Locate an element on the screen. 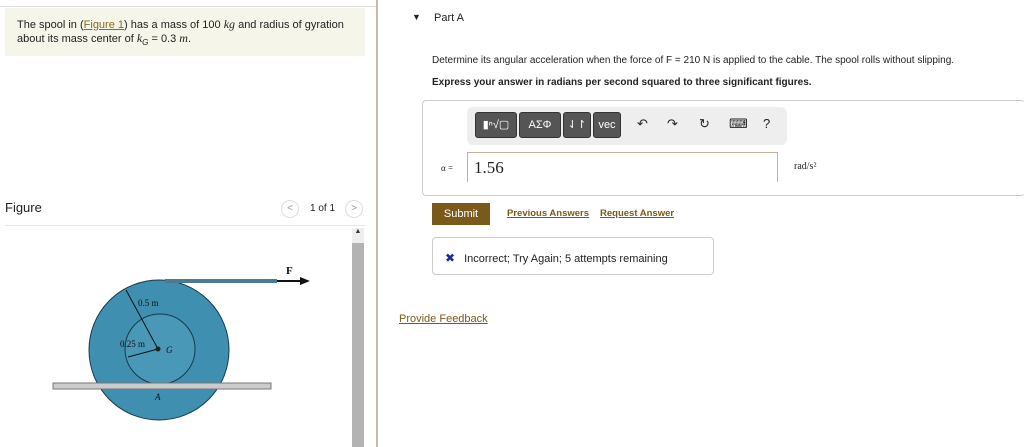 Image resolution: width=1024 pixels, height=447 pixels. vec-button: vec is located at coordinates (607, 125).